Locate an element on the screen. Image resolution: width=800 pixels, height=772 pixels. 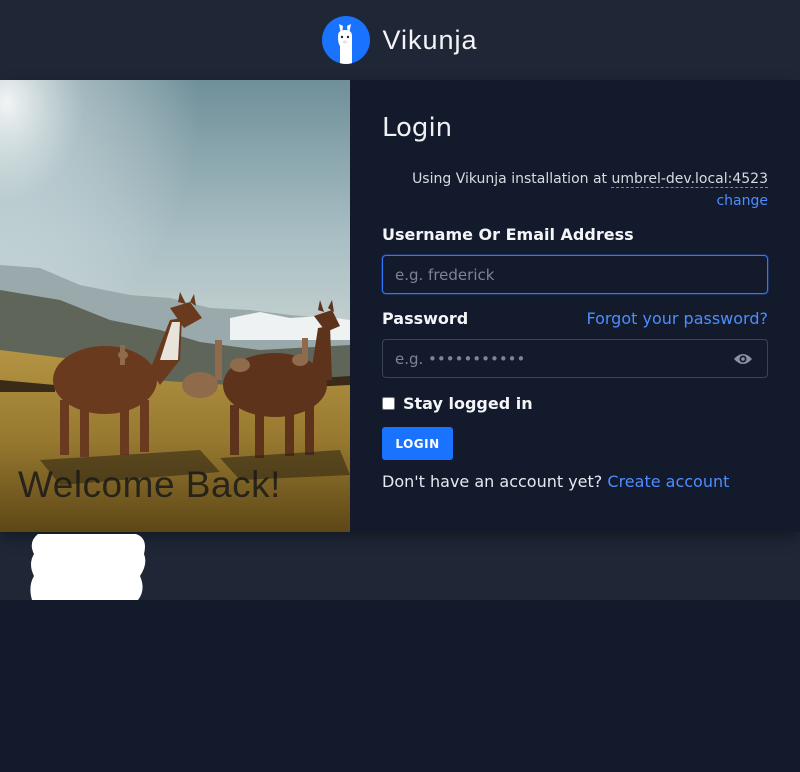
username-field is located at coordinates (575, 274).